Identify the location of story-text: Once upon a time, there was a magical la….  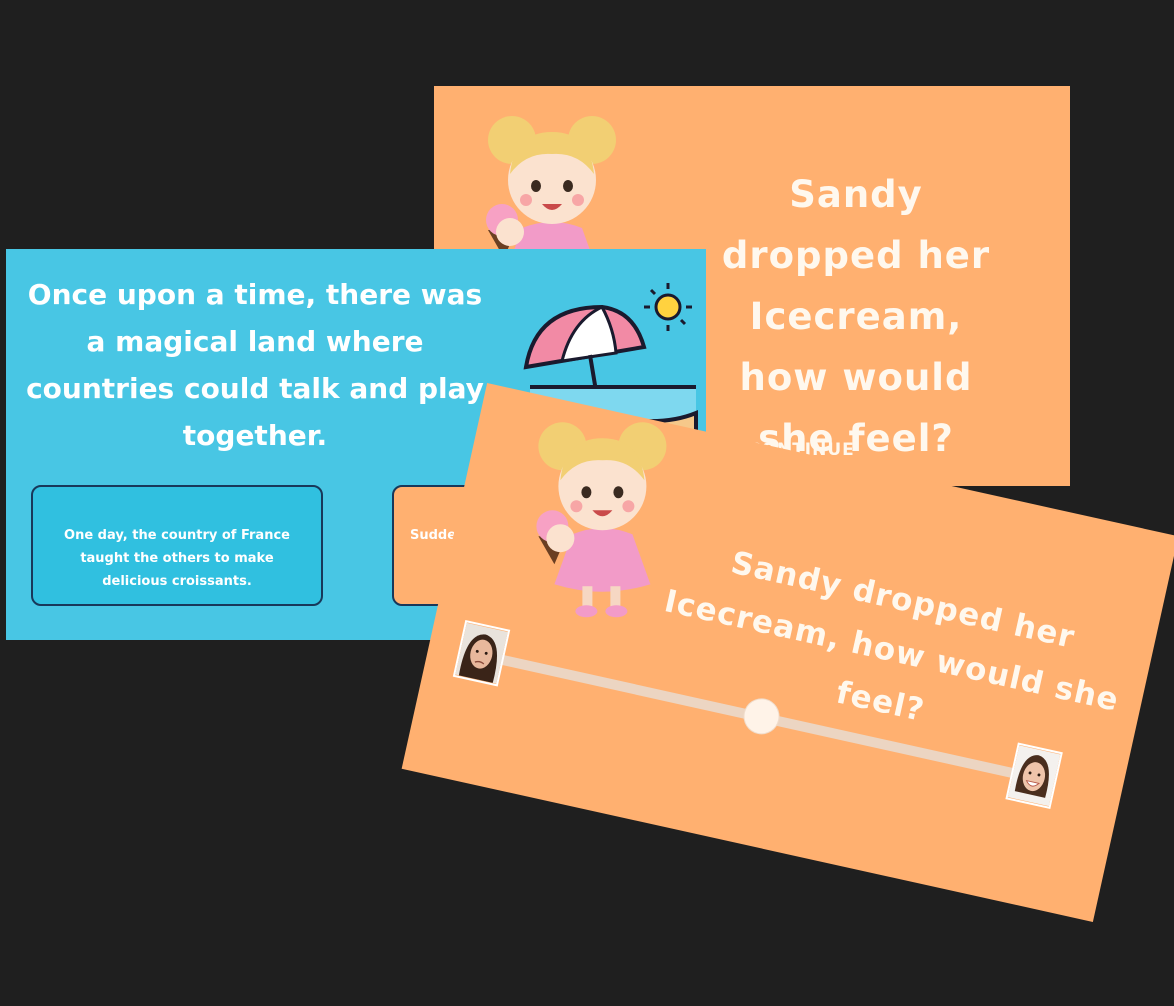
(255, 365).